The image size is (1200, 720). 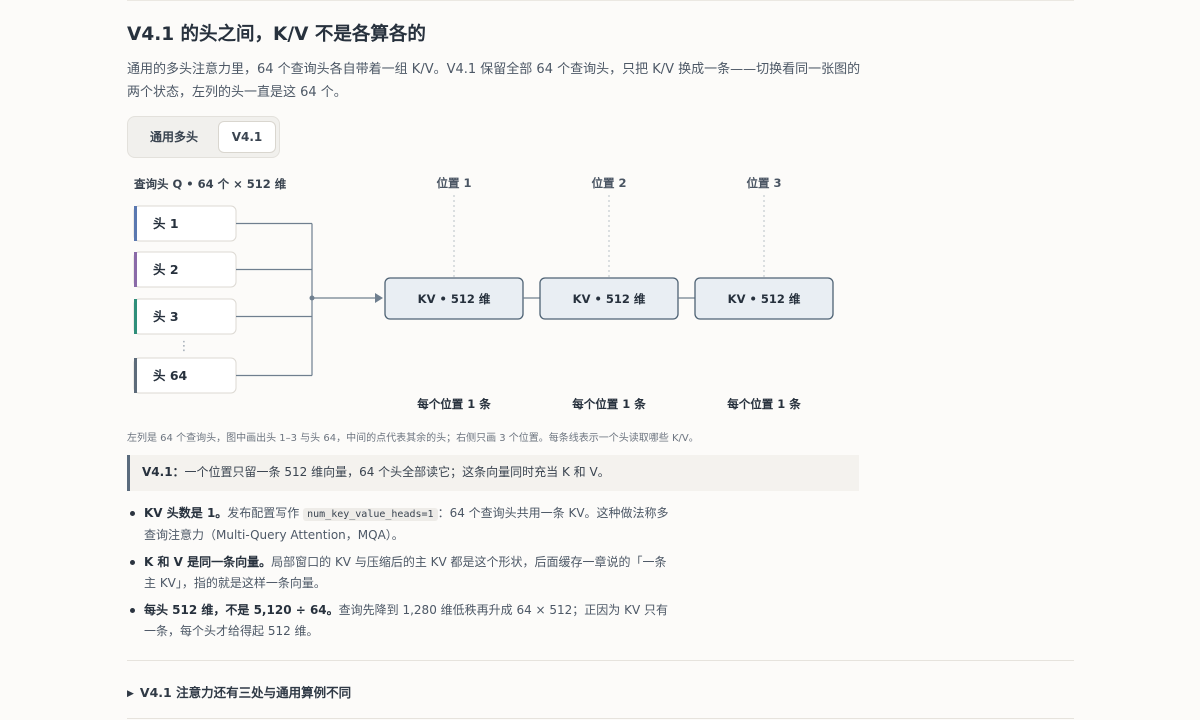 What do you see at coordinates (453, 183) in the screenshot?
I see `position-label: 位置 1` at bounding box center [453, 183].